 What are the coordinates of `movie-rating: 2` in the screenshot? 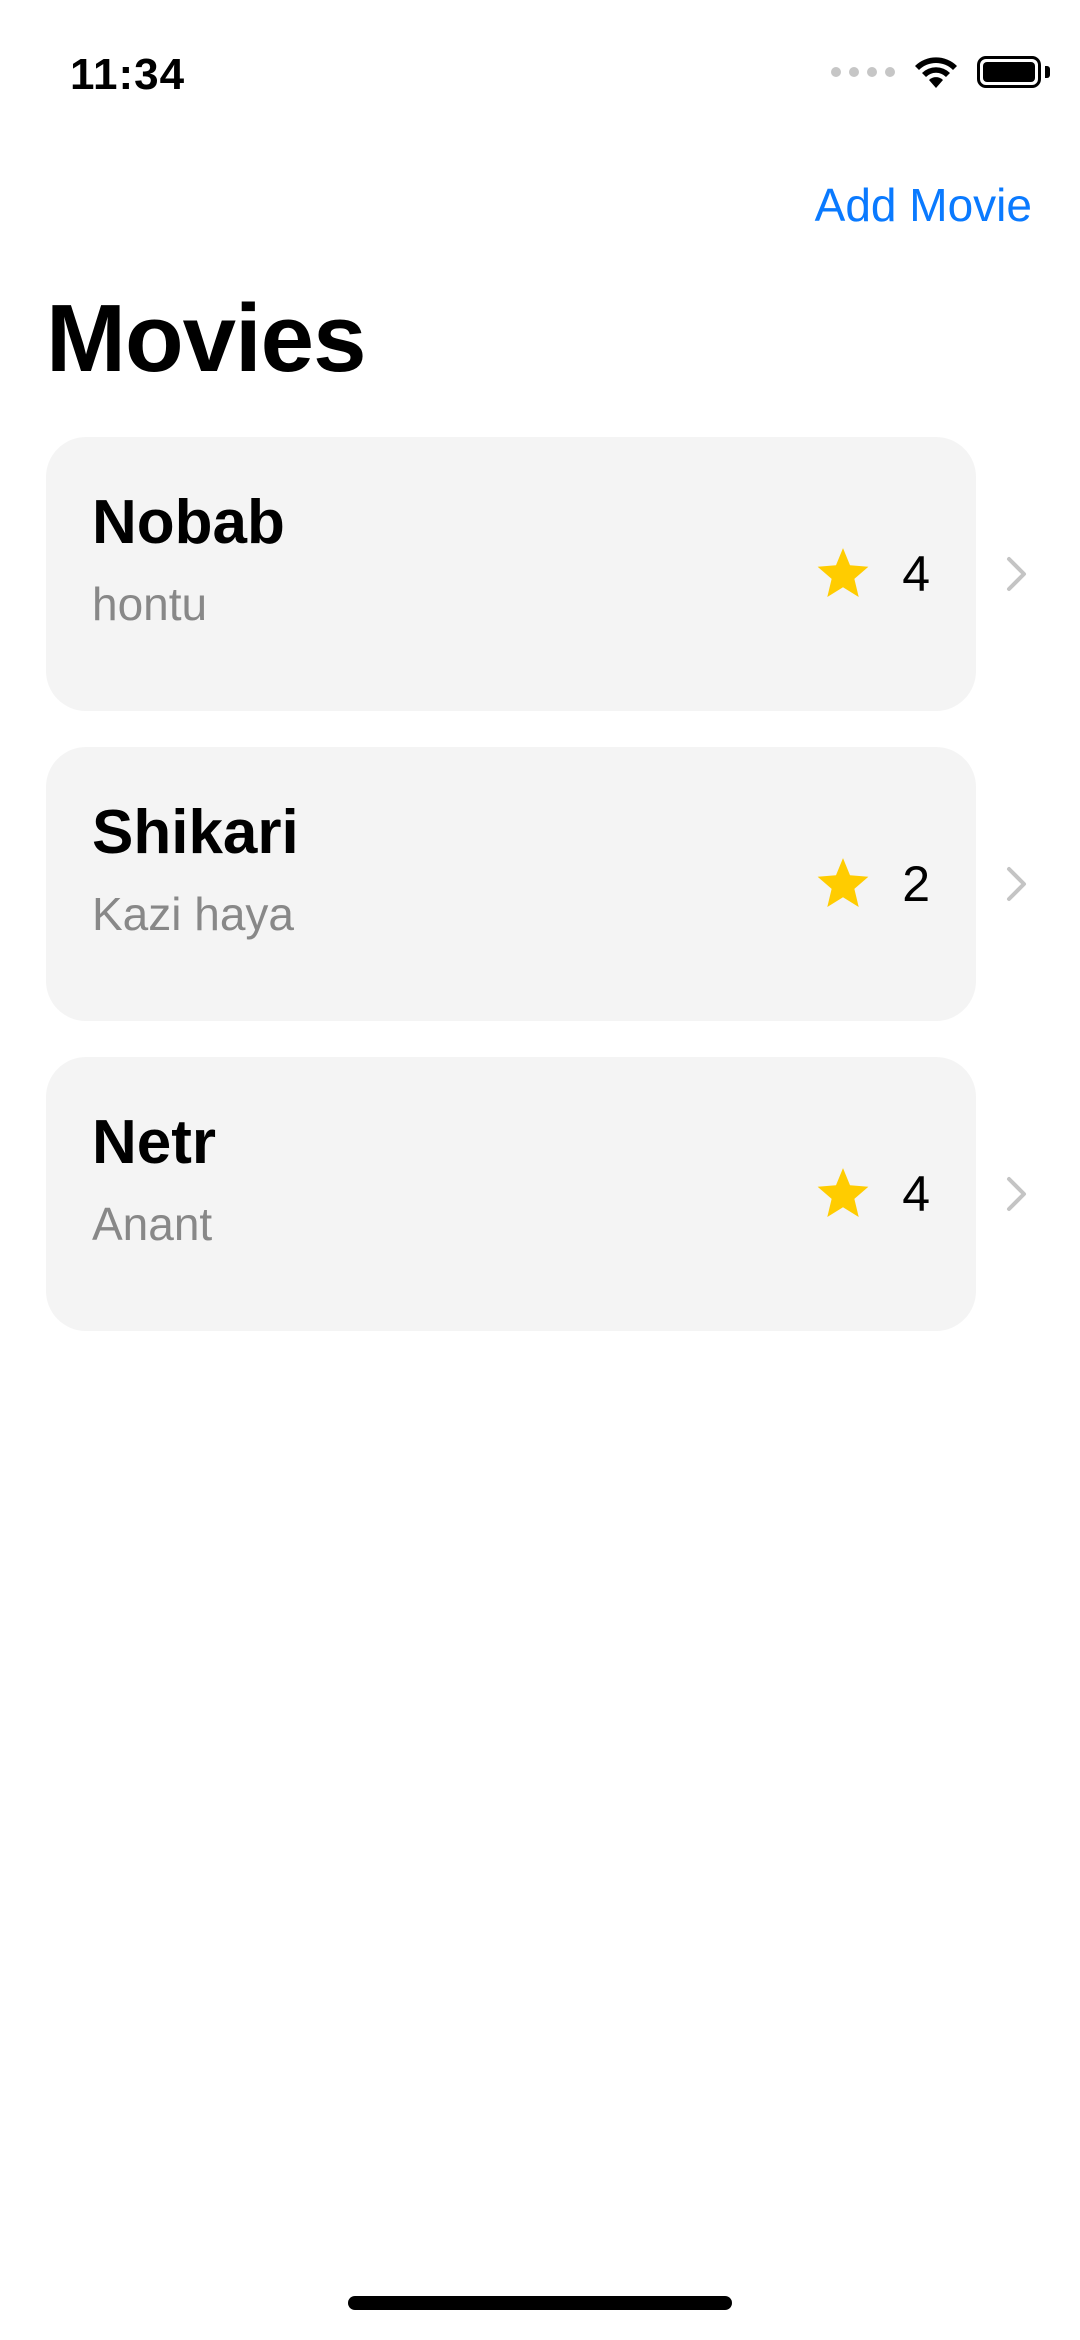 It's located at (872, 884).